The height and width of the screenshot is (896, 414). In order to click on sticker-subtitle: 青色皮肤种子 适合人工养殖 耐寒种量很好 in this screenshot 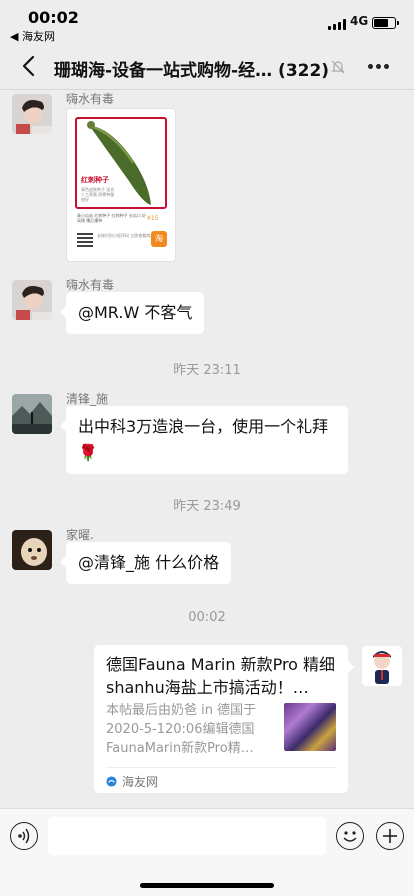, I will do `click(98, 194)`.